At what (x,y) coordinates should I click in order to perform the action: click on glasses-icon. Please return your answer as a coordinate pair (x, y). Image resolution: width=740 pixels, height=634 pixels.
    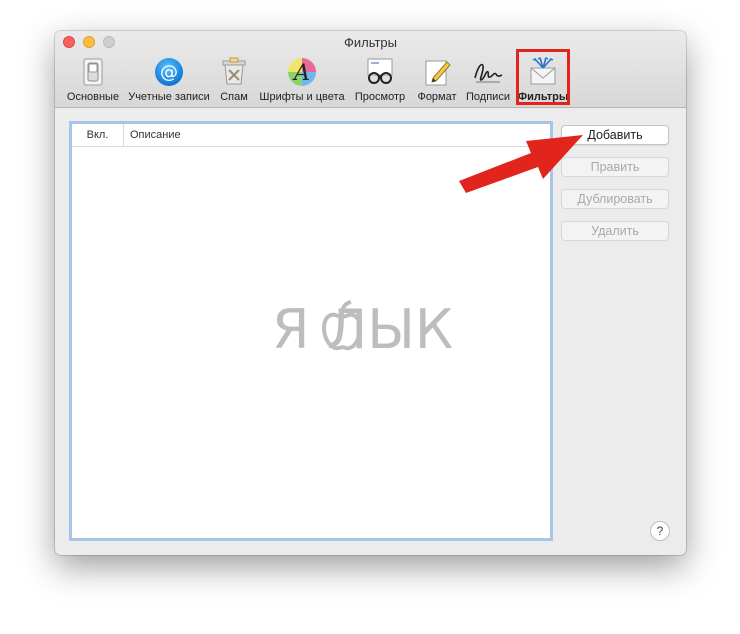
    Looking at the image, I should click on (380, 71).